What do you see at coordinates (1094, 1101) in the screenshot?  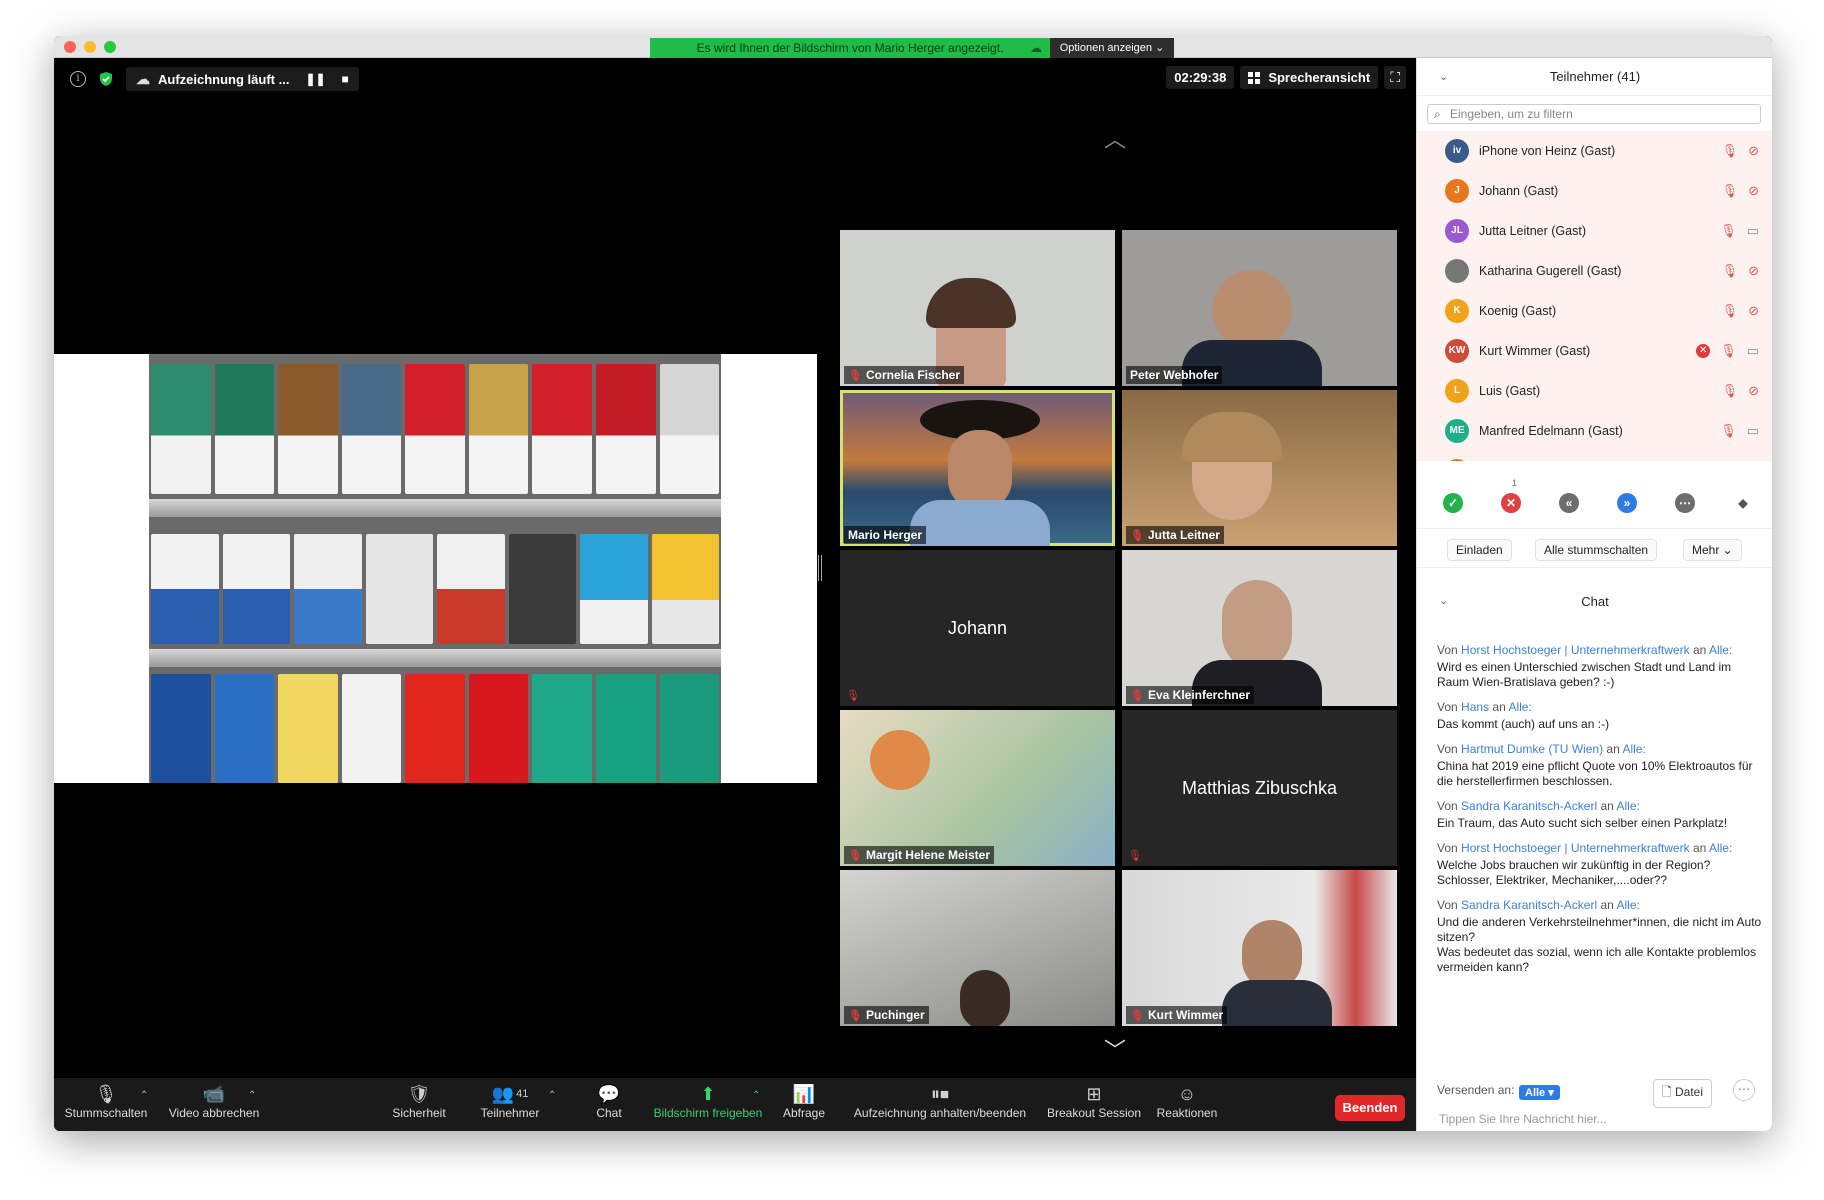 I see `breakout-session-button: ⊞ Breakout Session` at bounding box center [1094, 1101].